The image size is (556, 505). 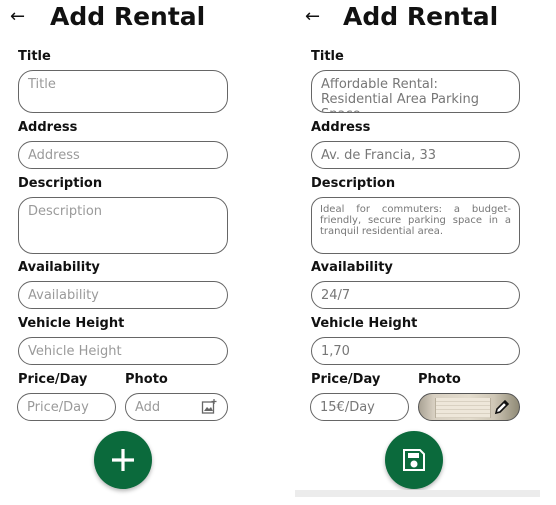 What do you see at coordinates (415, 155) in the screenshot?
I see `address-input: Av. de Francia, 33` at bounding box center [415, 155].